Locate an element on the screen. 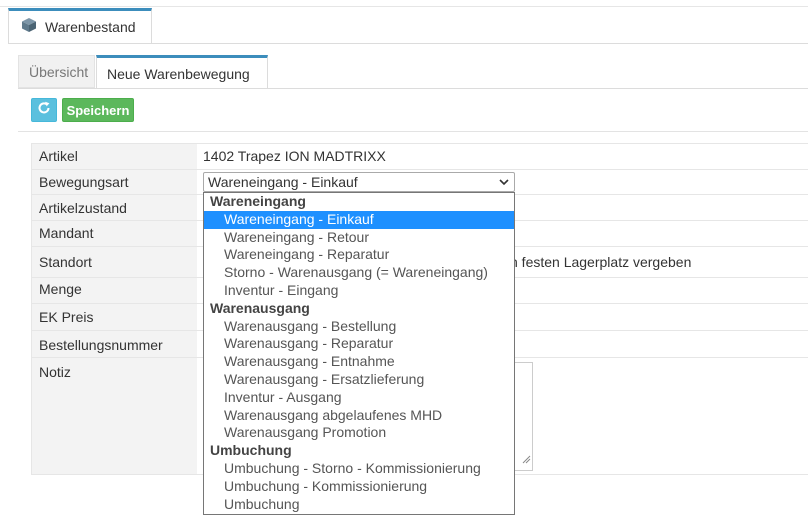 This screenshot has height=527, width=808. label-artikel: Artikel is located at coordinates (58, 156).